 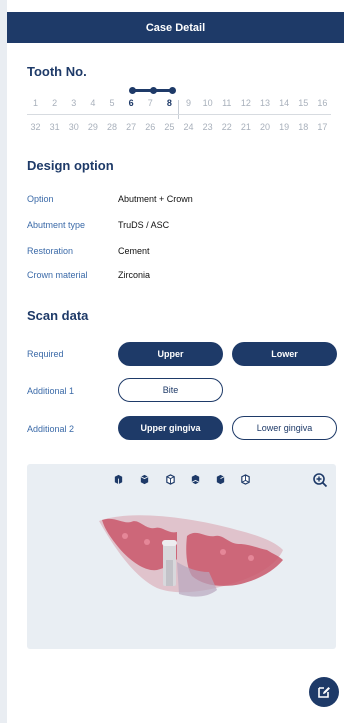 I want to click on bridge-dot-end, so click(x=172, y=90).